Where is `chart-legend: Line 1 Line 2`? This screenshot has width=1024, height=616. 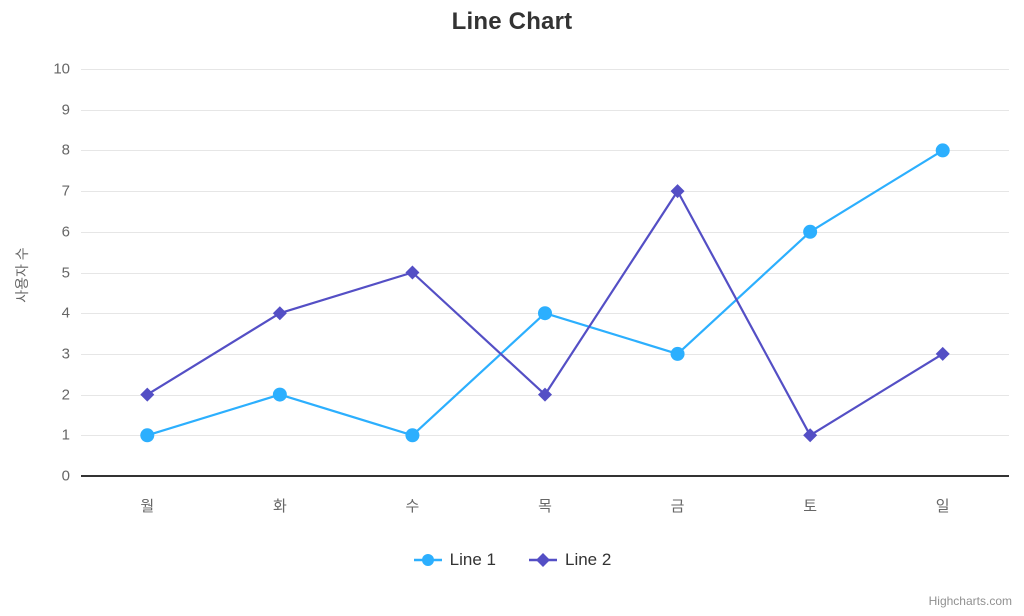
chart-legend: Line 1 Line 2 is located at coordinates (512, 560).